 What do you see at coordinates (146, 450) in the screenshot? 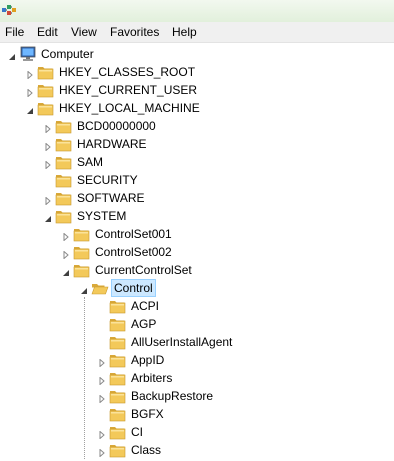
I see `tree-item-label: Class` at bounding box center [146, 450].